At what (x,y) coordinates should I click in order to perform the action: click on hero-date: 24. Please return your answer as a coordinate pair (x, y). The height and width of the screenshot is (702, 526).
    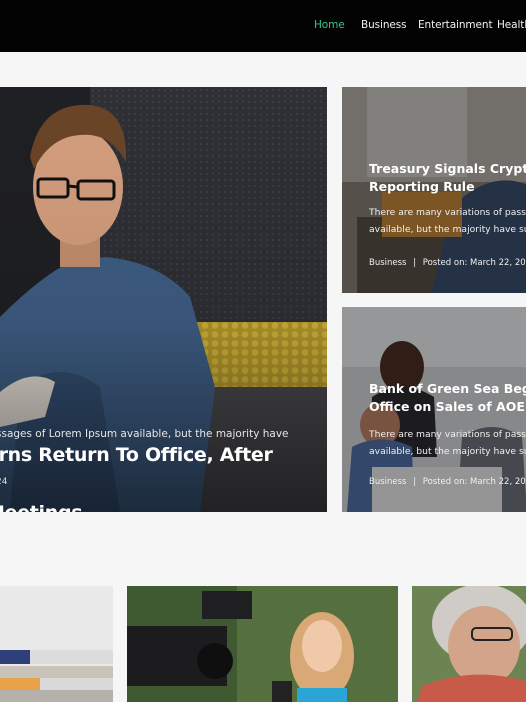
    Looking at the image, I should click on (4, 482).